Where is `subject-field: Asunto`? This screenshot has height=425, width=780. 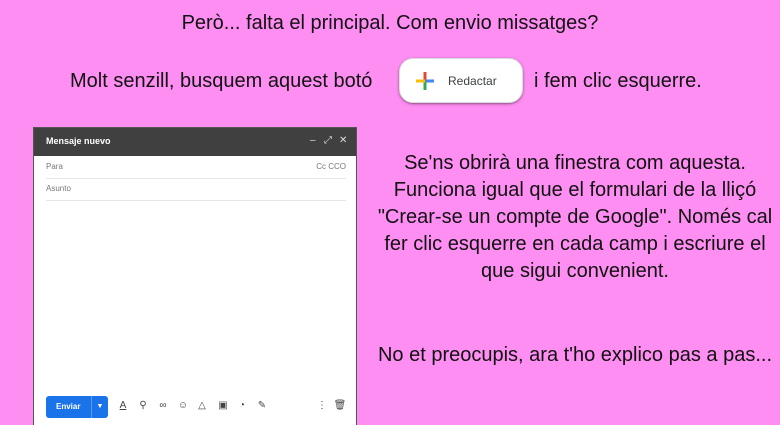 subject-field: Asunto is located at coordinates (196, 189).